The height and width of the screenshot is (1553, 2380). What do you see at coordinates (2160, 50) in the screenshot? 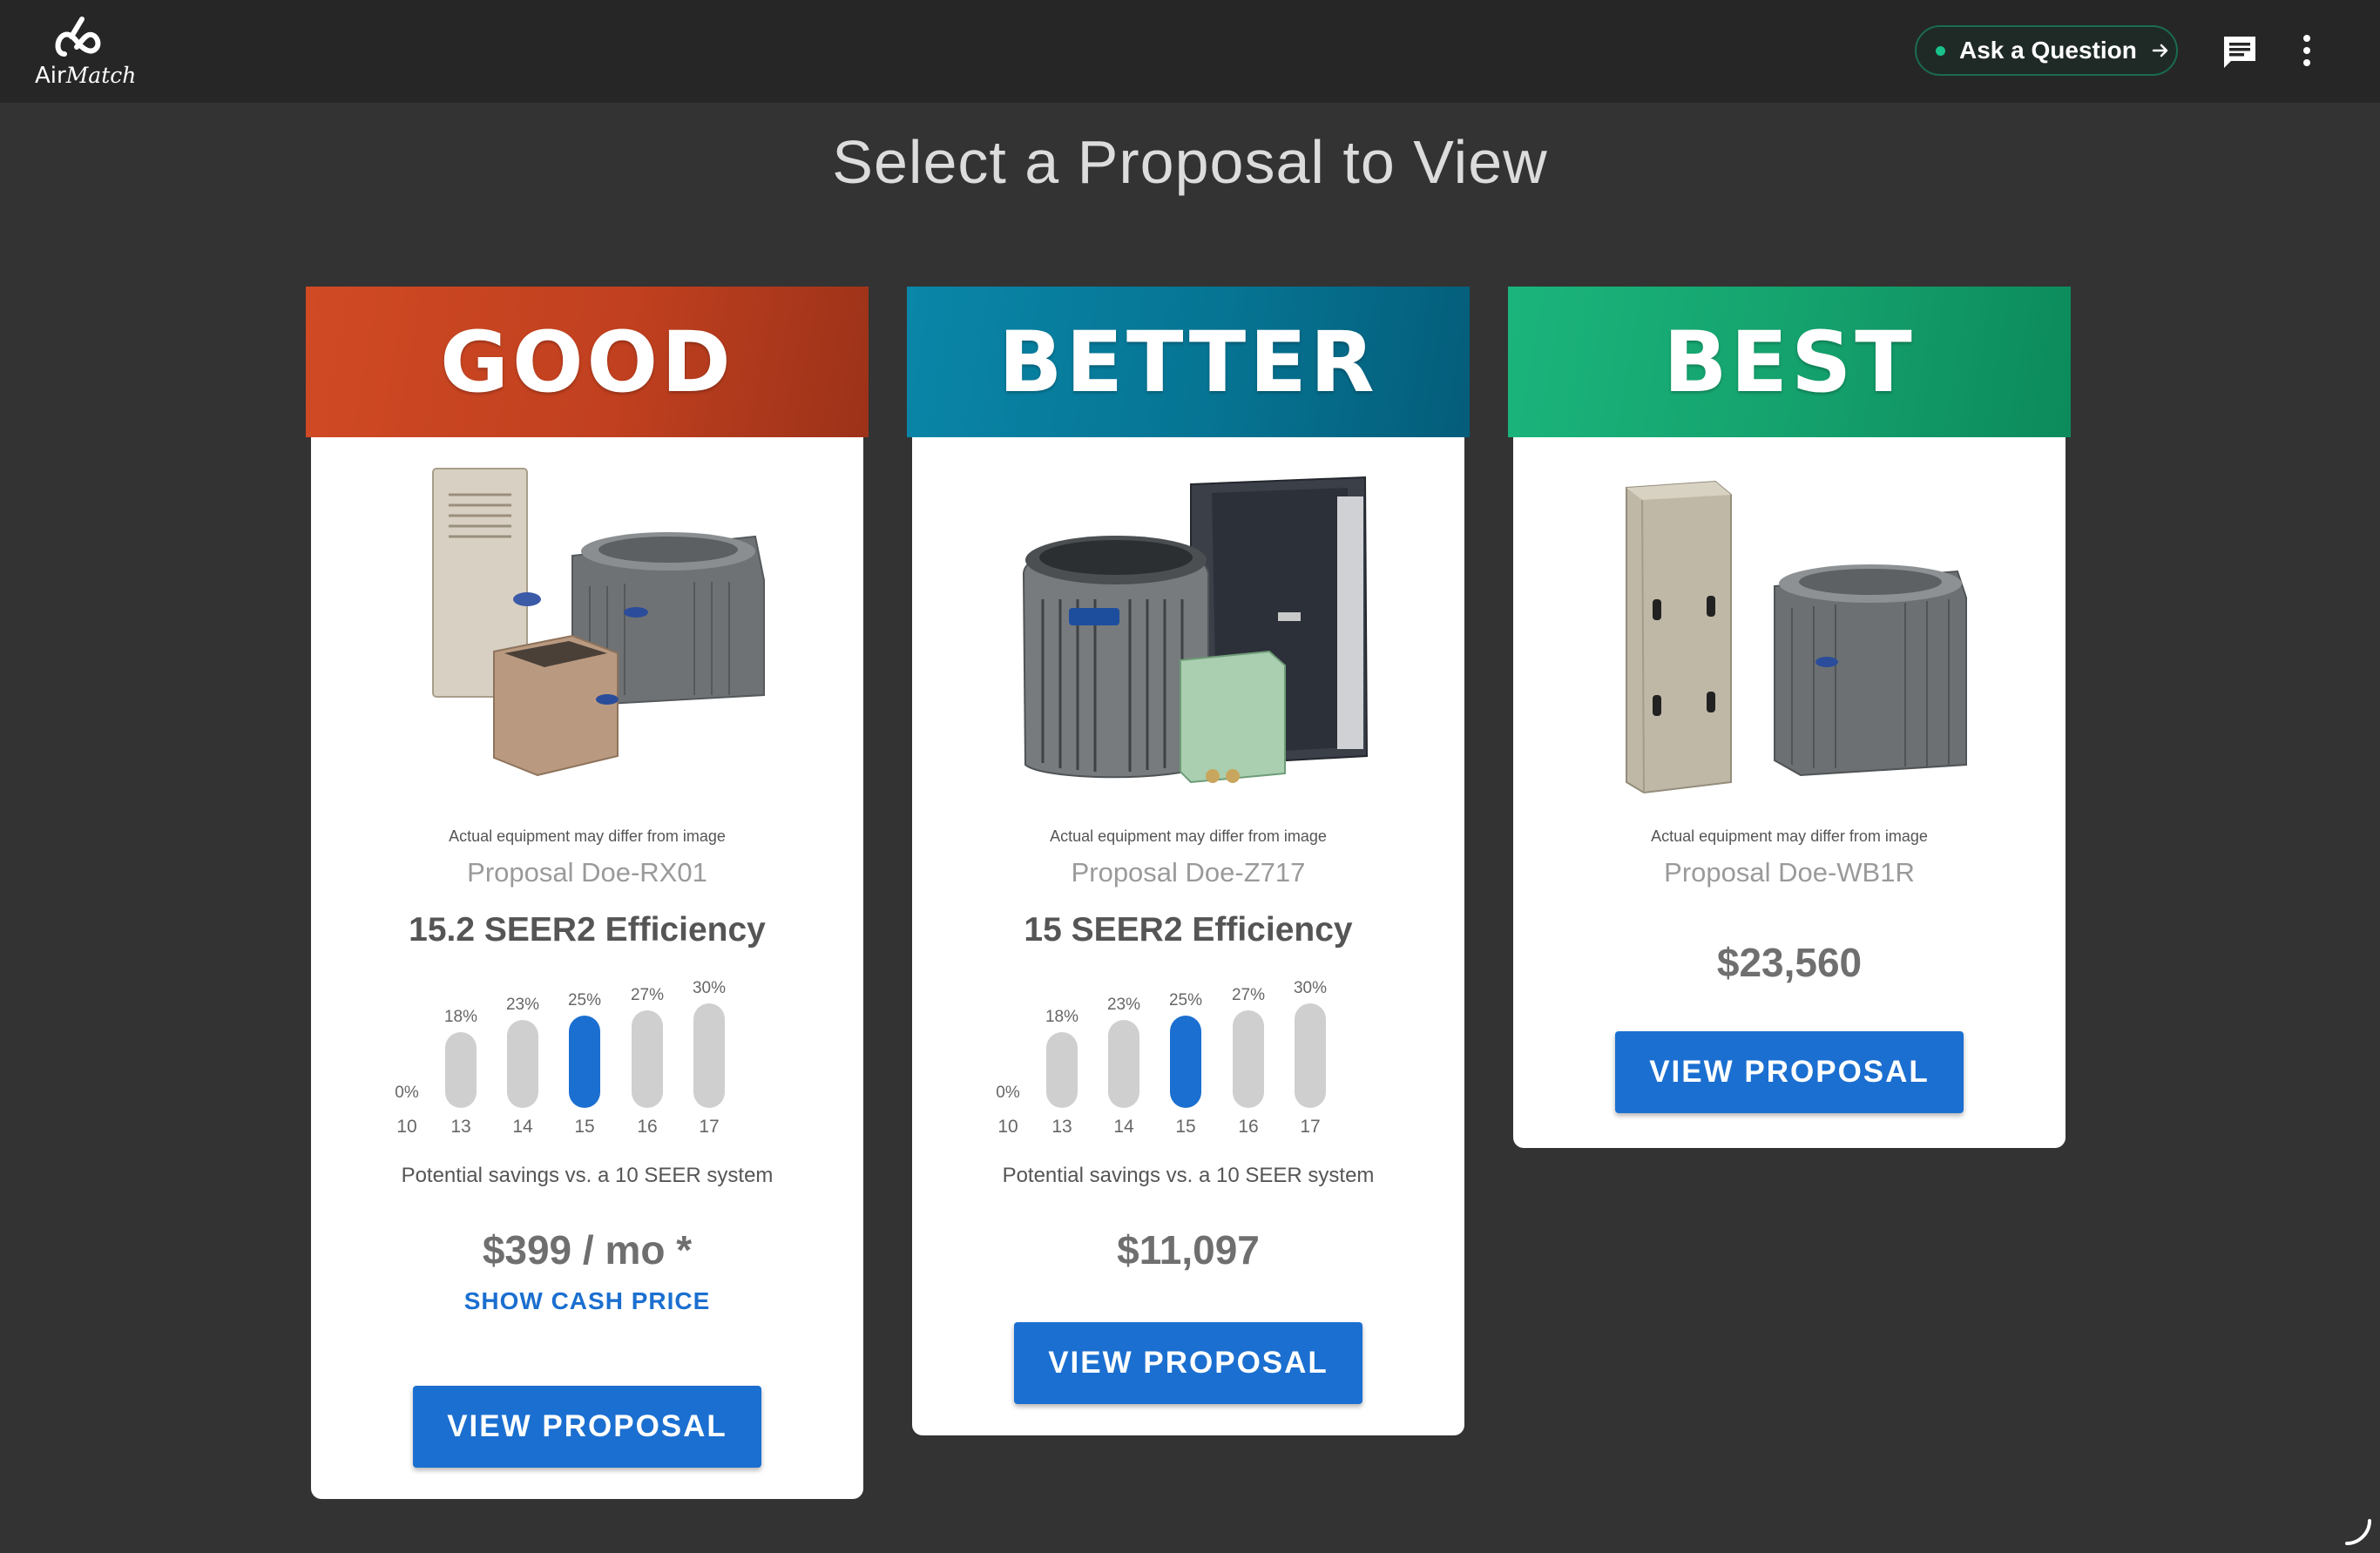
I see `arrow-right-icon` at bounding box center [2160, 50].